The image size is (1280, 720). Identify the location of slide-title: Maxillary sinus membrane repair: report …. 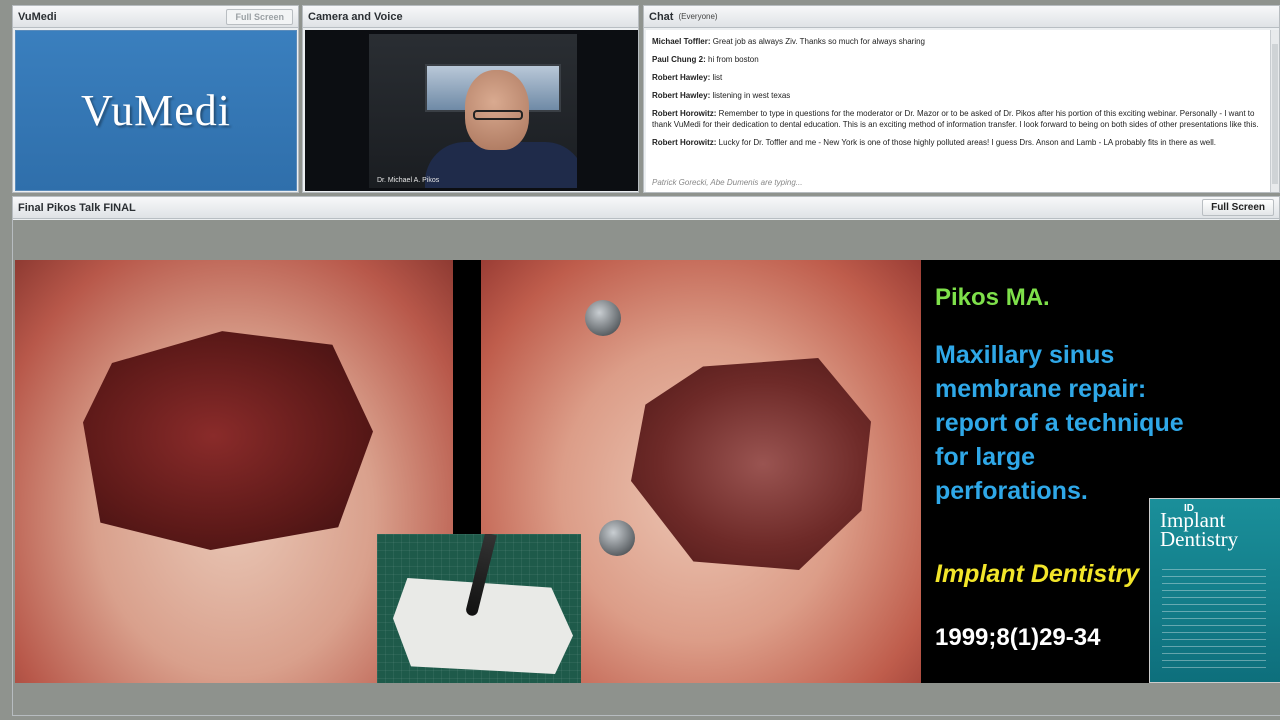
(1059, 423).